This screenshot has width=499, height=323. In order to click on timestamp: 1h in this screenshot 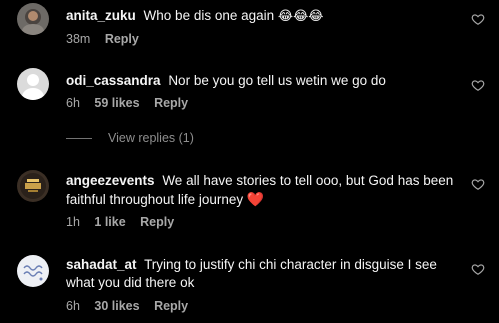, I will do `click(73, 222)`.